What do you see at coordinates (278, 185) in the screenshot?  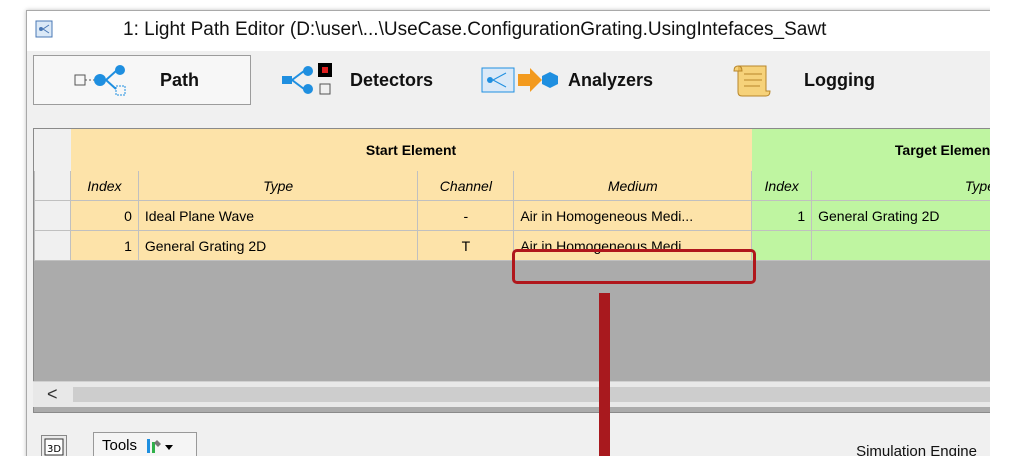 I see `column-header-type: Type` at bounding box center [278, 185].